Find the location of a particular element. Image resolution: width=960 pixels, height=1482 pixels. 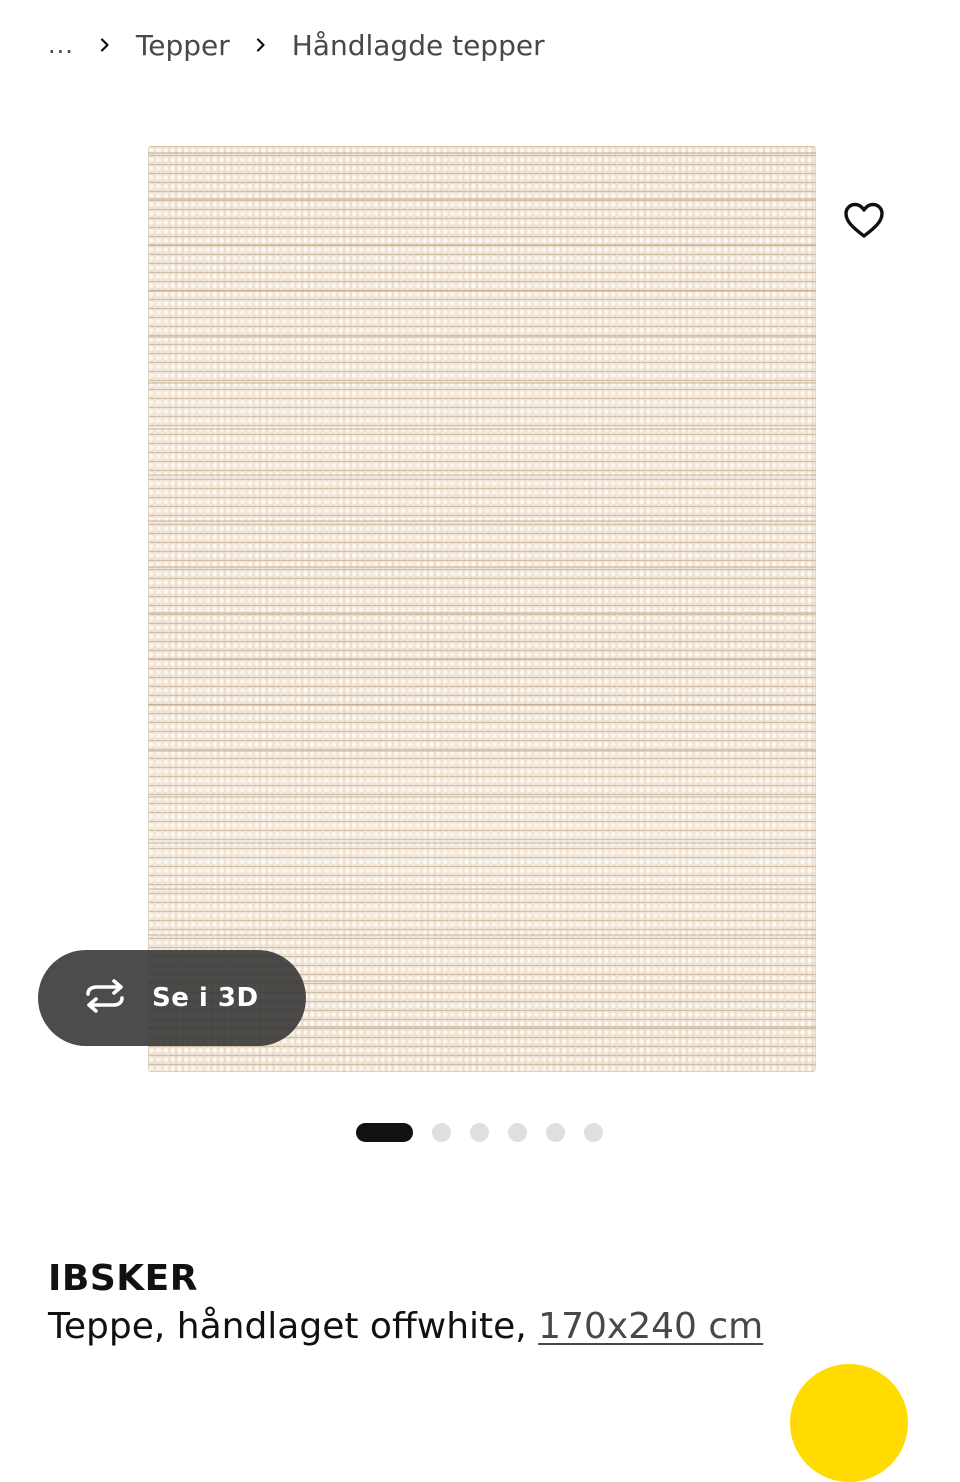

breadcrumb-link-handlagde-tepper: Håndlagde tepper is located at coordinates (418, 45).